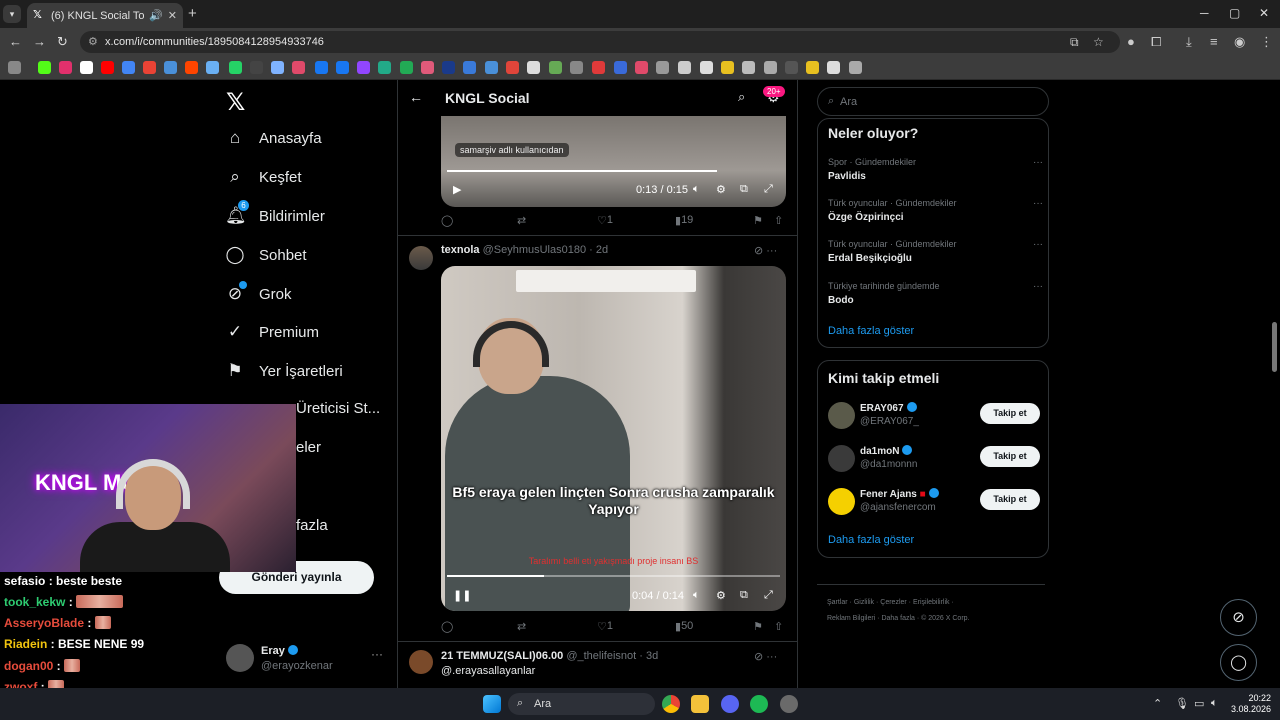 Image resolution: width=1280 pixels, height=720 pixels. Describe the element at coordinates (12, 14) in the screenshot. I see `tab-search-button: ▾` at that location.